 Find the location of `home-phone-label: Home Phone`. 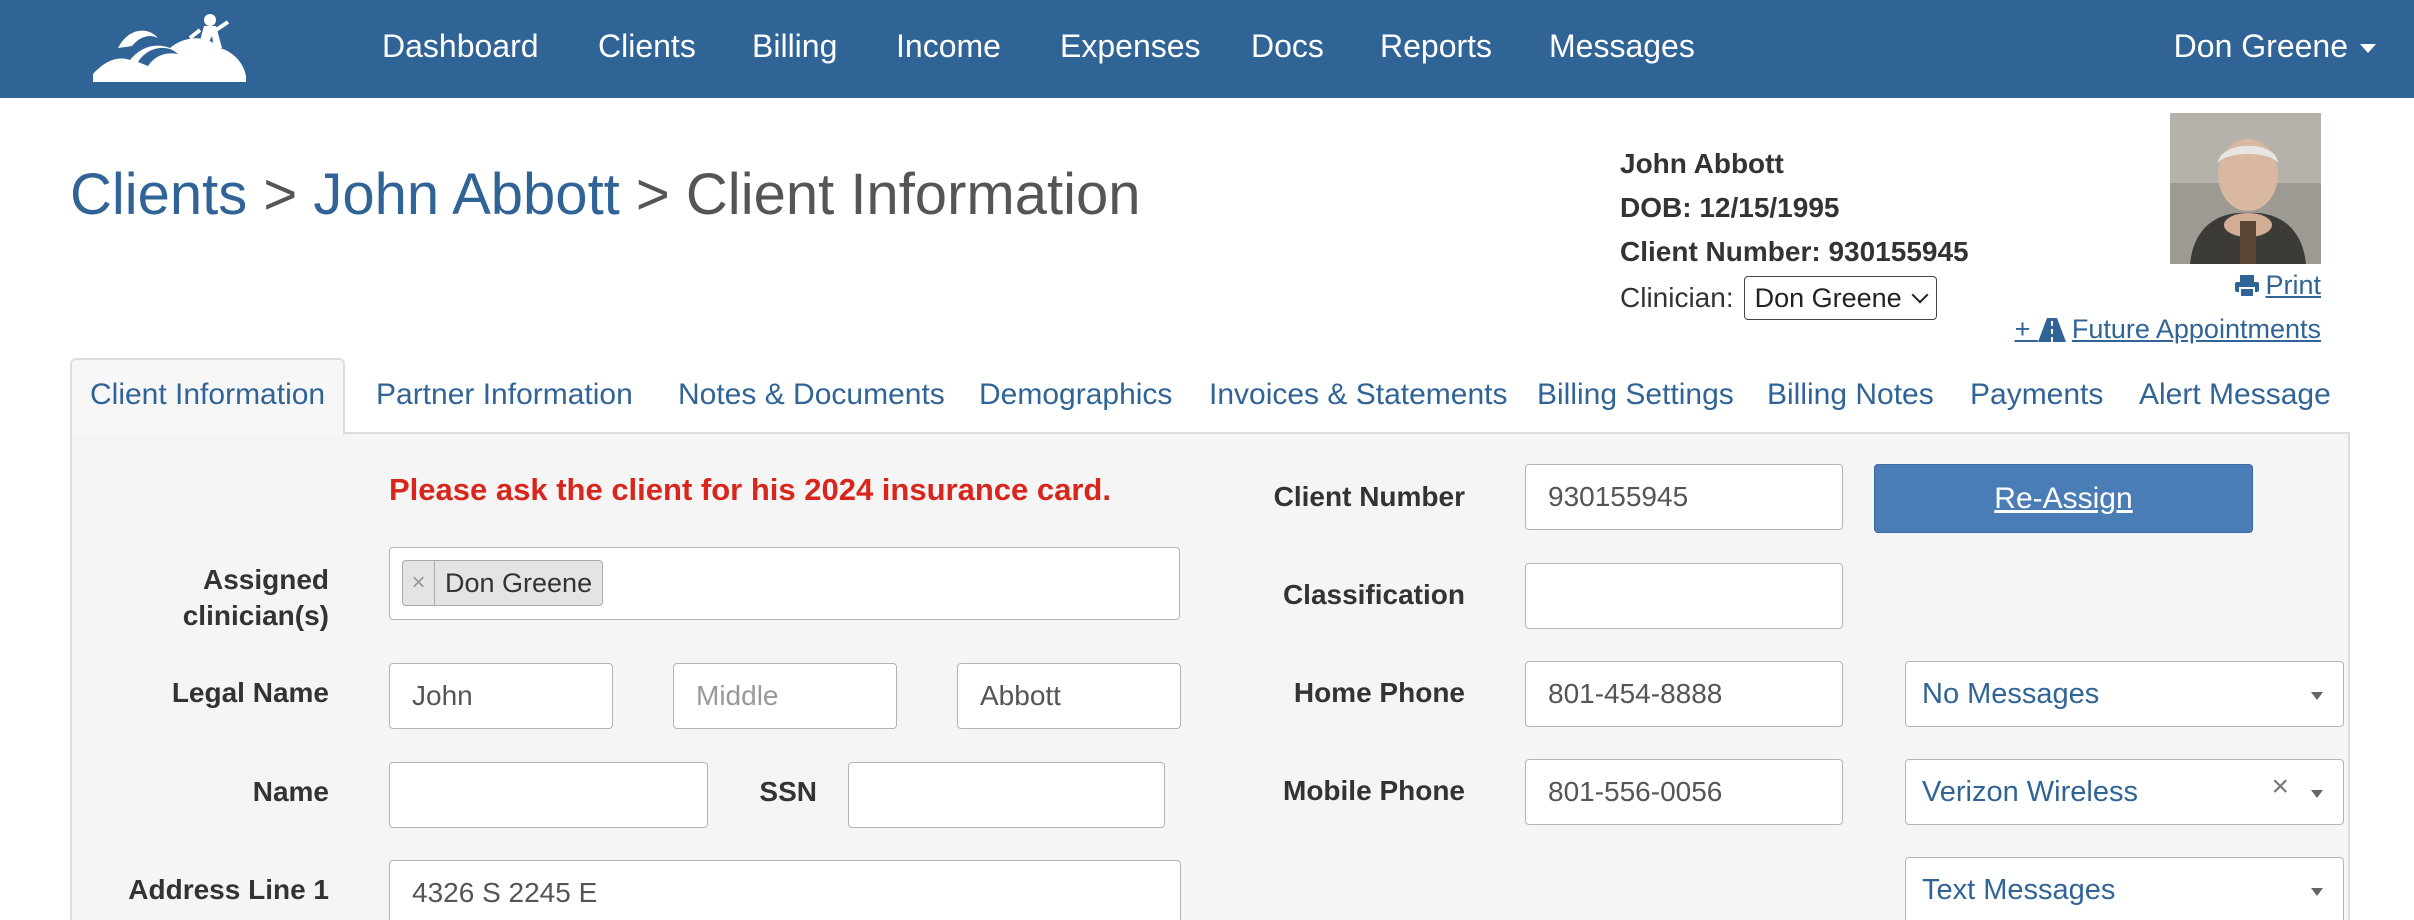

home-phone-label: Home Phone is located at coordinates (1379, 692).